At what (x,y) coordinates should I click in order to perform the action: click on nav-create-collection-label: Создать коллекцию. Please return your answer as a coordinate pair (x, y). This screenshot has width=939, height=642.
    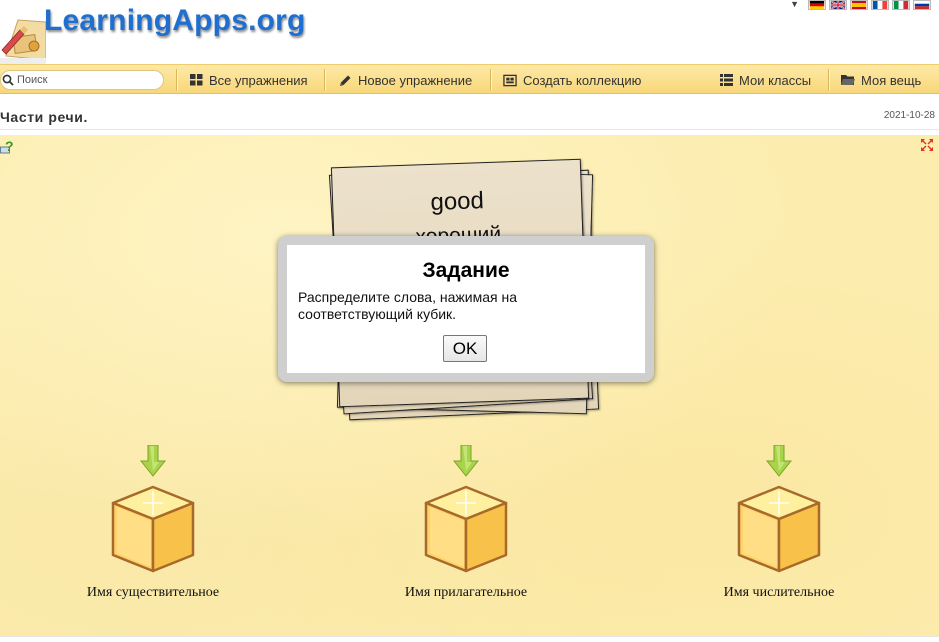
    Looking at the image, I should click on (582, 80).